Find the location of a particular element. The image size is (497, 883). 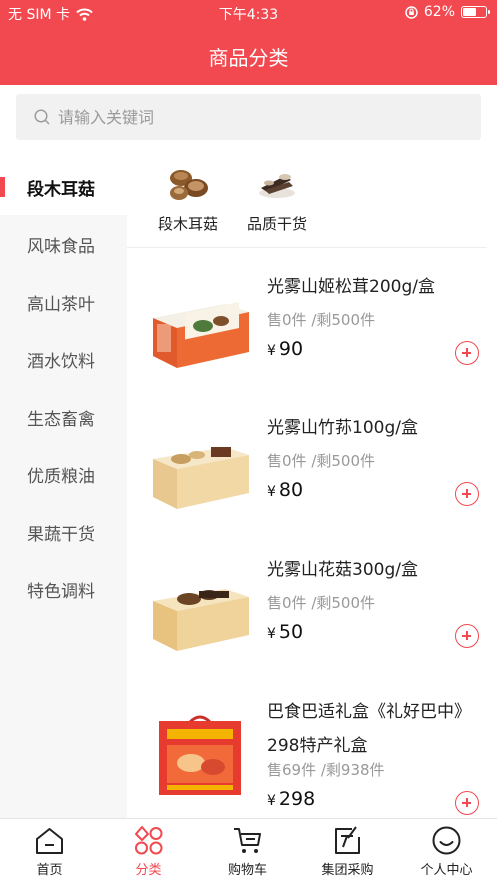

tab-profile: 个人中心 is located at coordinates (446, 851).